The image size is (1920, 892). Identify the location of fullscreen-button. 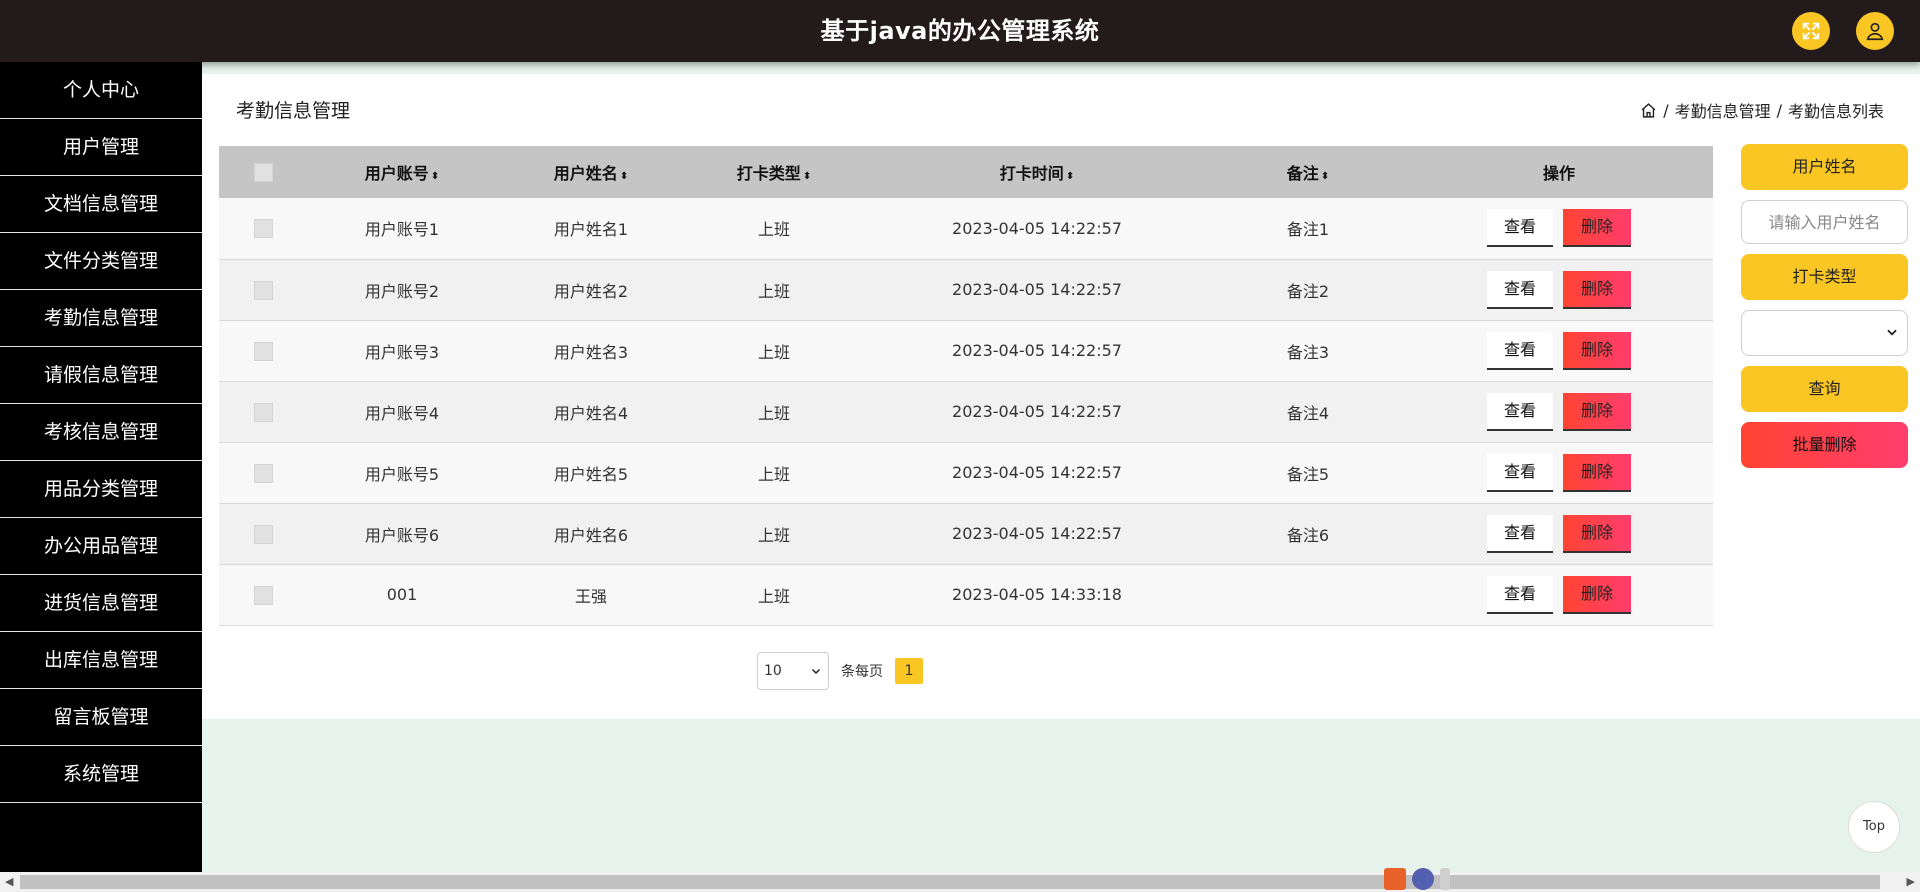
(1811, 31).